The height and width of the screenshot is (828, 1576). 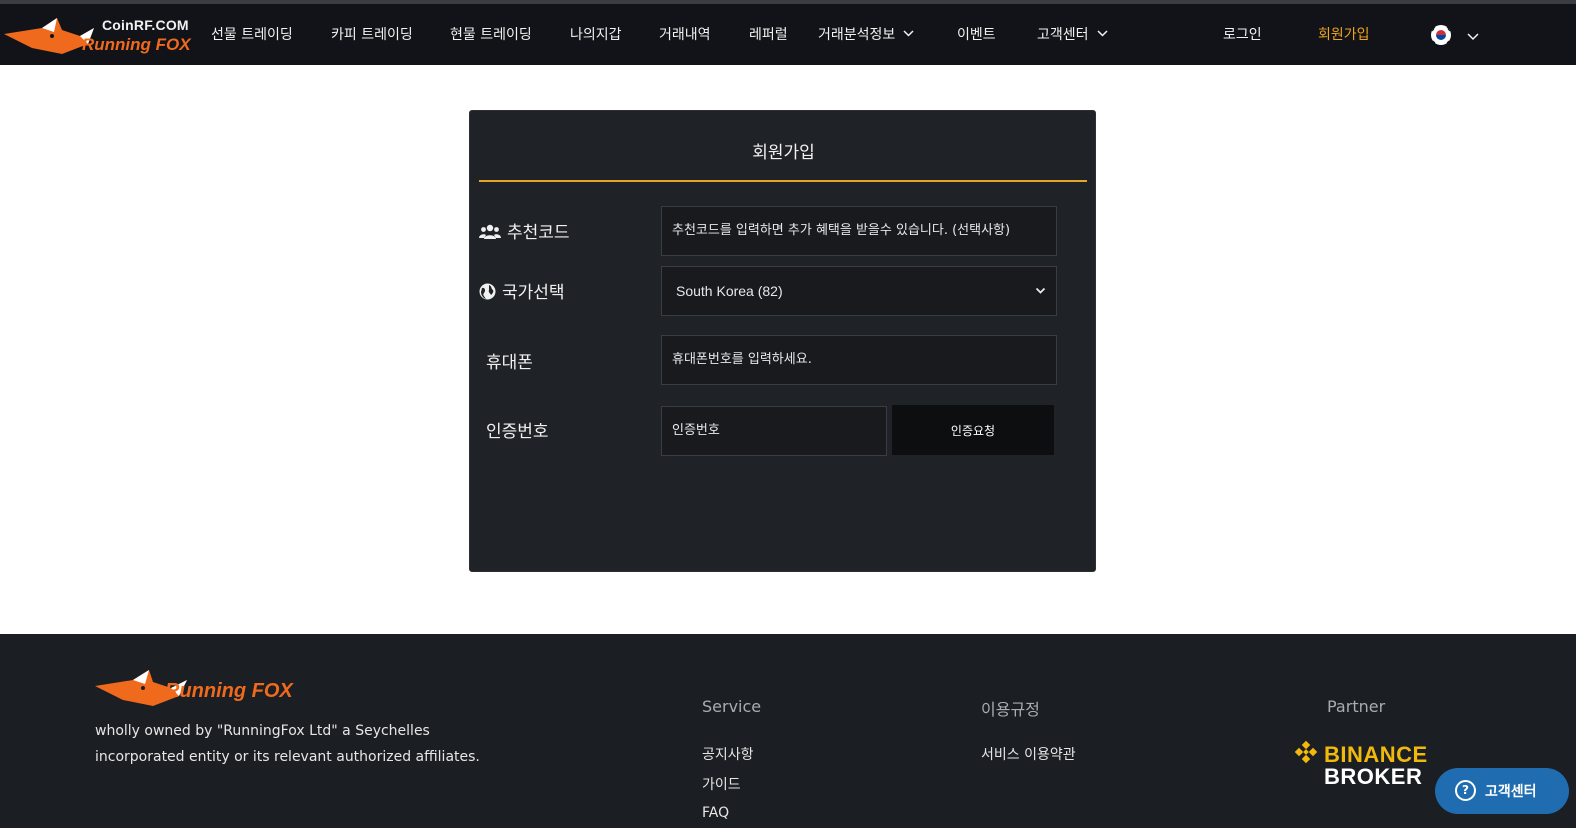 What do you see at coordinates (136, 44) in the screenshot?
I see `logo-brand-text: Running FOX` at bounding box center [136, 44].